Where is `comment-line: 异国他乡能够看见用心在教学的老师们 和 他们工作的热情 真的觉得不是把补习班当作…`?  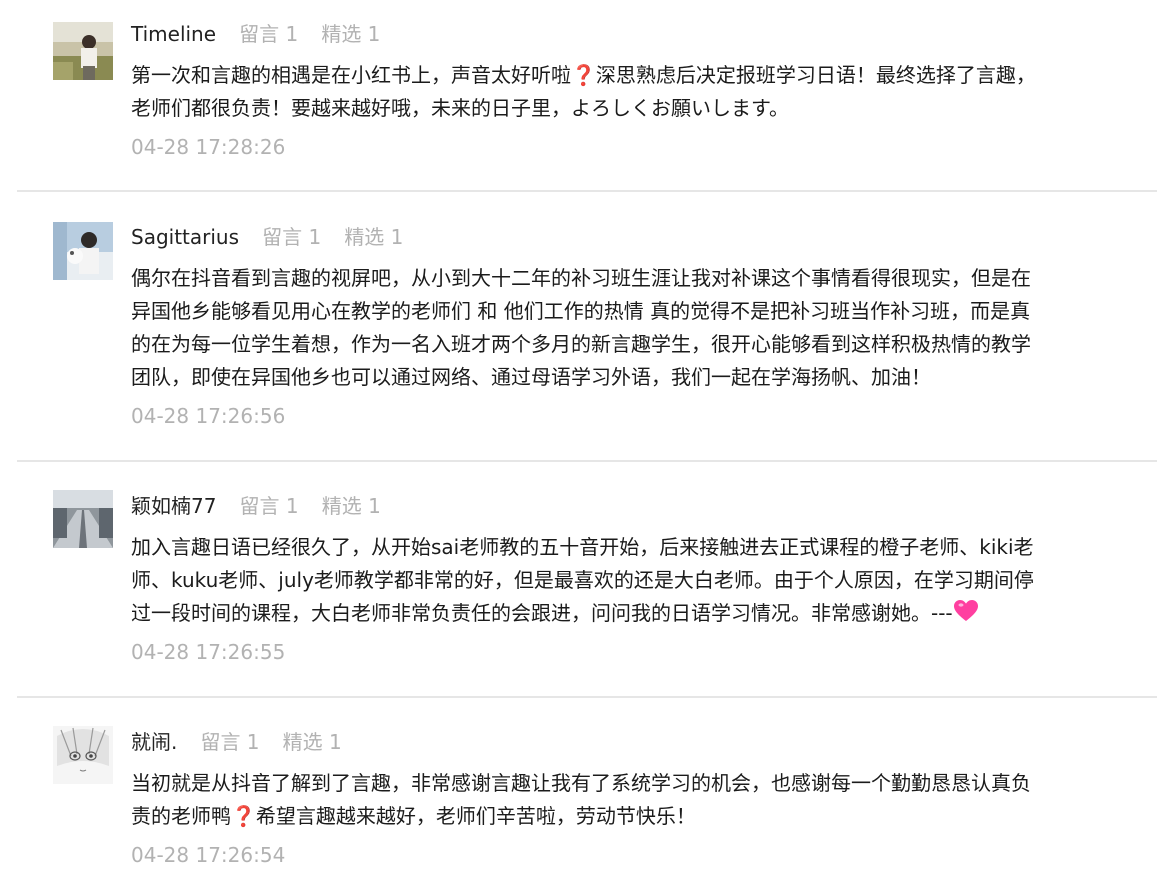 comment-line: 异国他乡能够看见用心在教学的老师们 和 他们工作的热情 真的觉得不是把补习班当作… is located at coordinates (581, 311).